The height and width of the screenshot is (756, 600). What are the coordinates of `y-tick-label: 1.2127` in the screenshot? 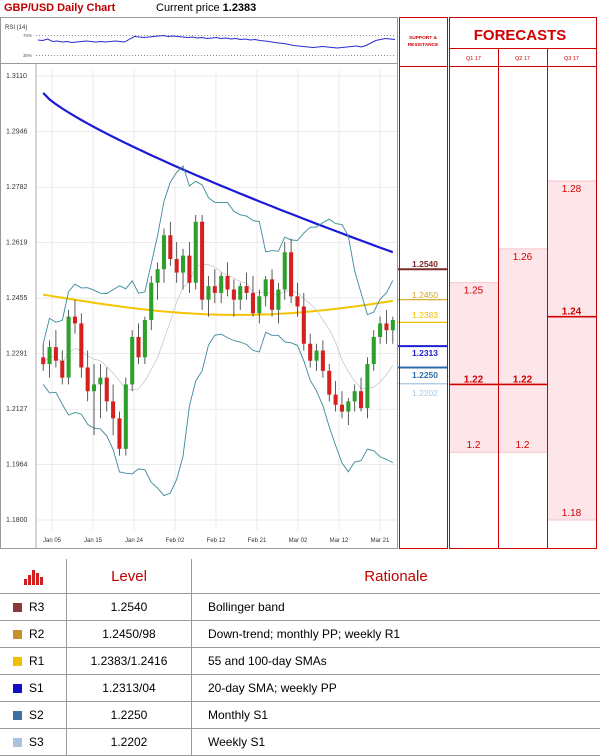 It's located at (17, 409).